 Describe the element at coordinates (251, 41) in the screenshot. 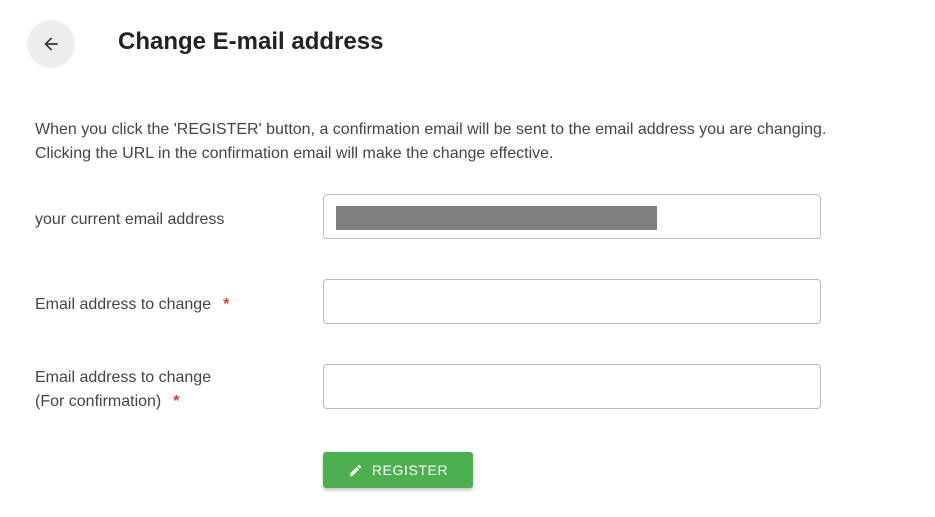

I see `page-title: Change E-mail address` at that location.